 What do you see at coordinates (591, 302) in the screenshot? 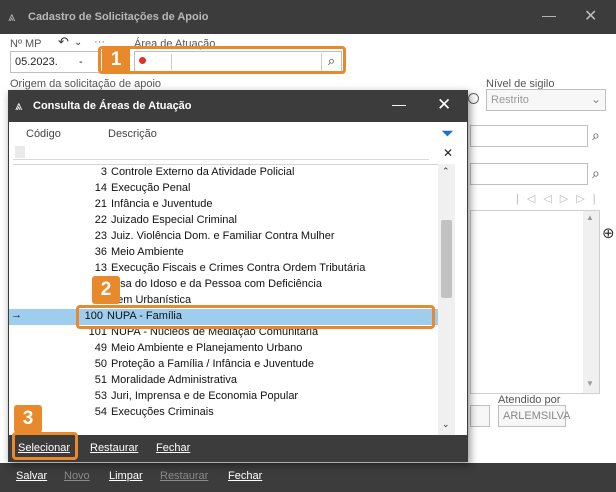
I see `list-scrollbar: ▲ ▼` at bounding box center [591, 302].